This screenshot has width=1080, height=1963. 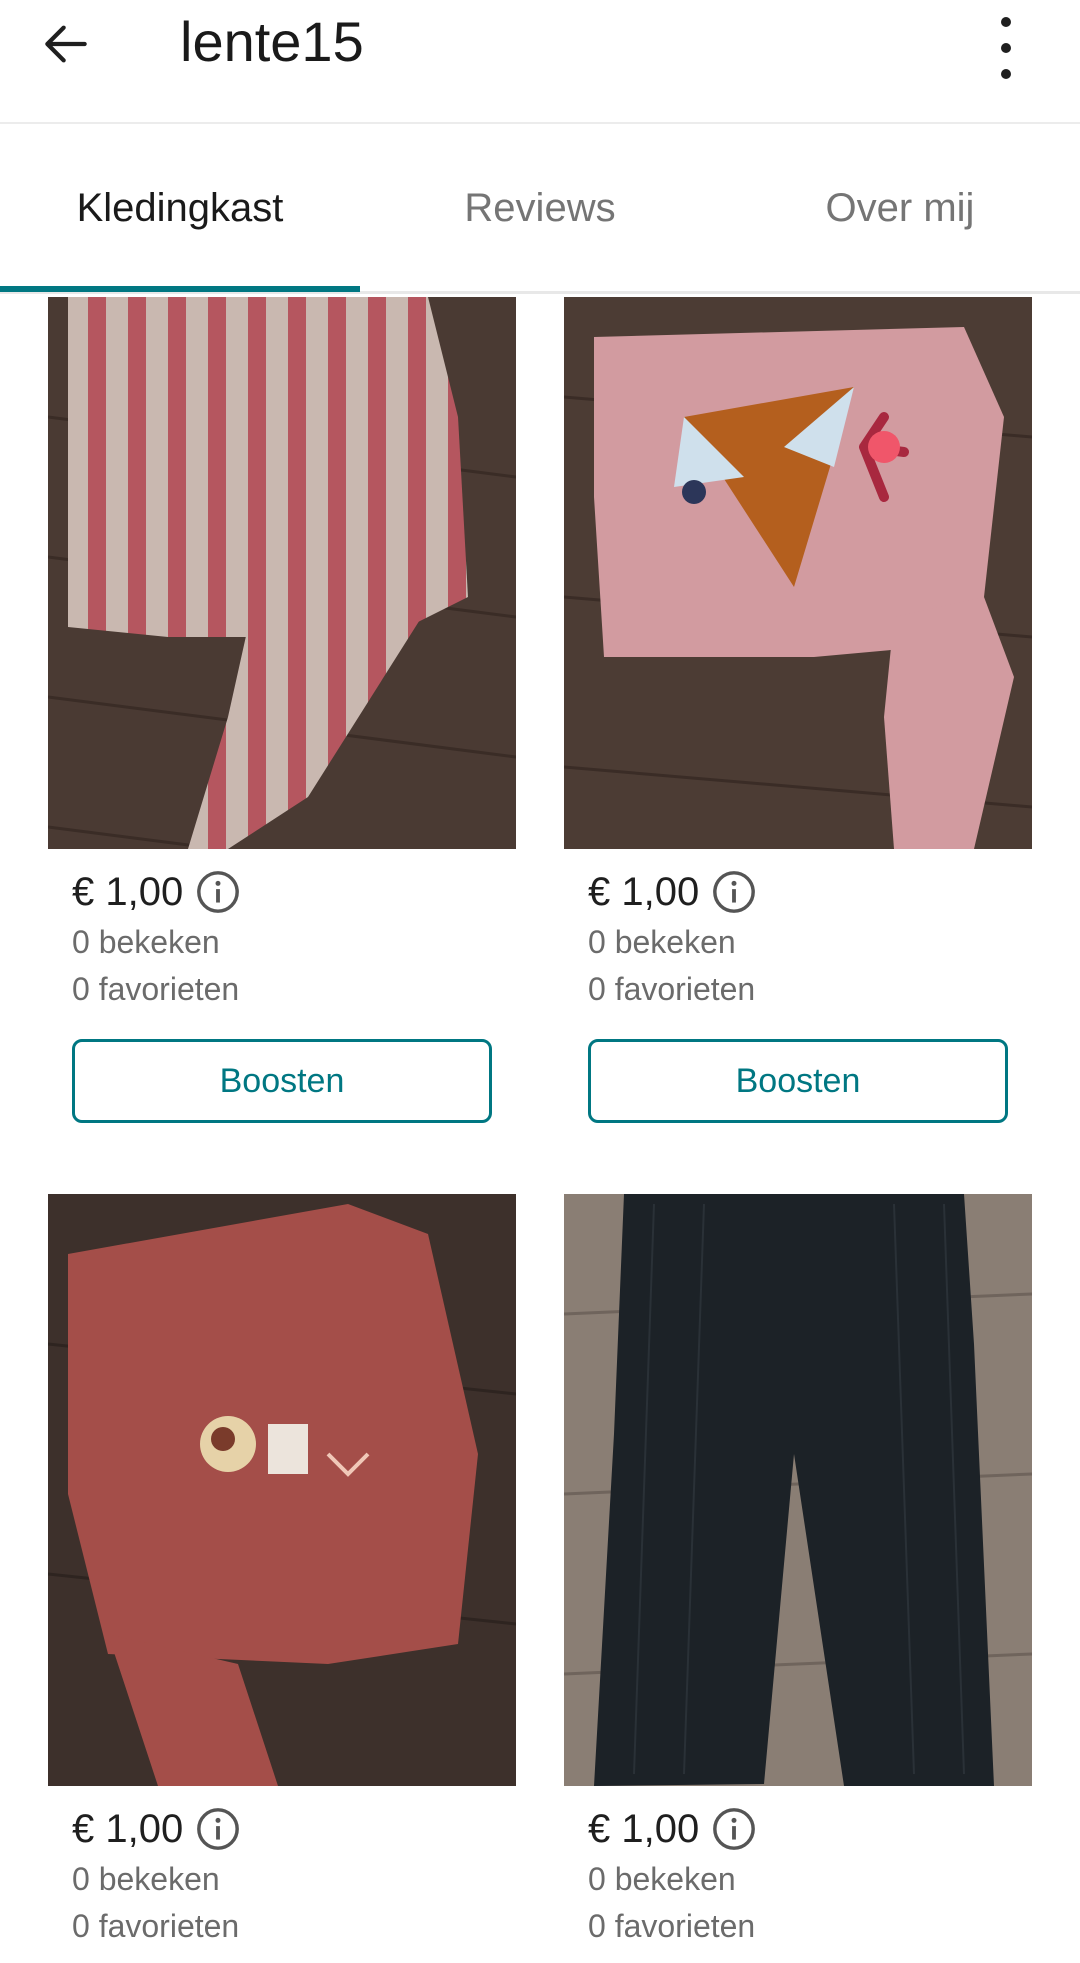 I want to click on item-photo-black-pants, so click(x=798, y=1490).